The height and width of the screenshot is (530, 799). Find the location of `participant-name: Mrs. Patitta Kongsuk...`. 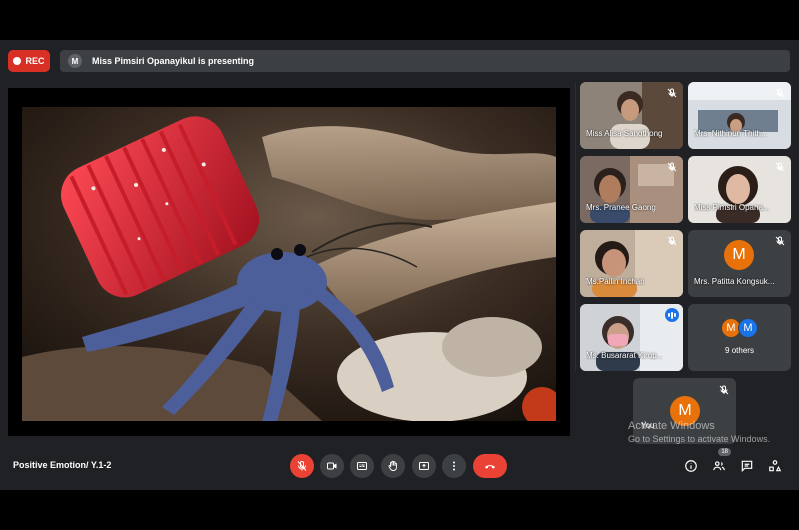

participant-name: Mrs. Patitta Kongsuk... is located at coordinates (734, 281).